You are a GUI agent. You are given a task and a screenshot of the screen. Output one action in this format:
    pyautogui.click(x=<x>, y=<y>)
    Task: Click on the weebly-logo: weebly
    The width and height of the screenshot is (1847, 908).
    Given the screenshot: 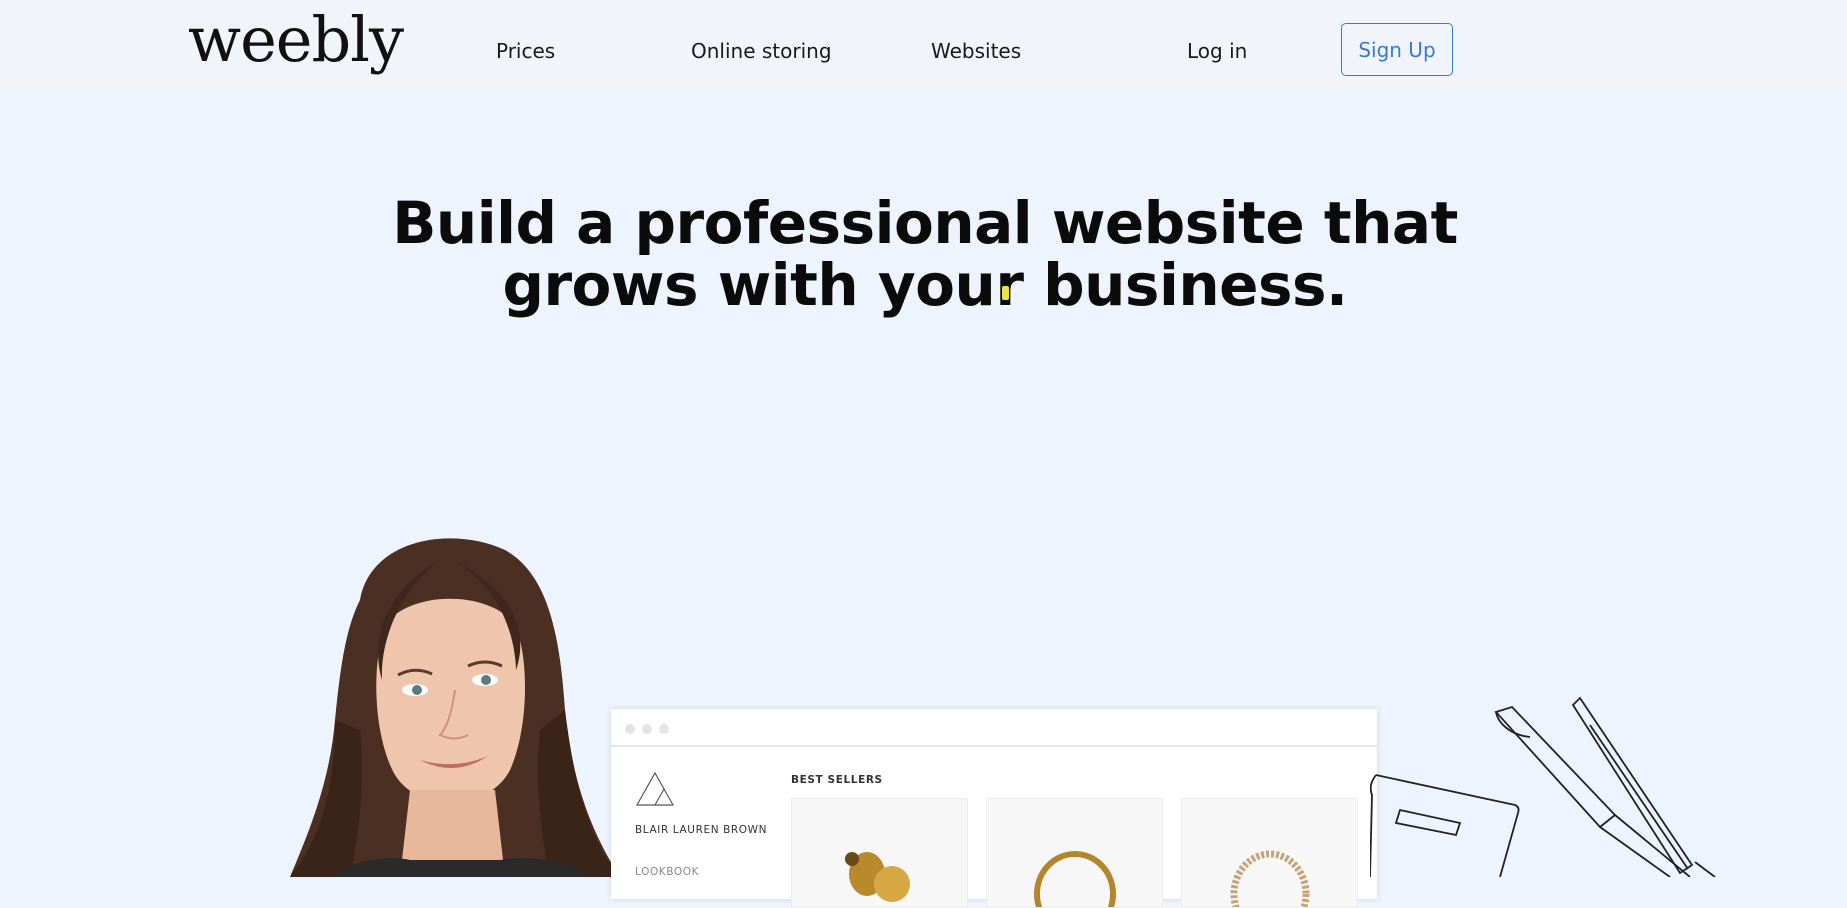 What is the action you would take?
    pyautogui.click(x=296, y=40)
    